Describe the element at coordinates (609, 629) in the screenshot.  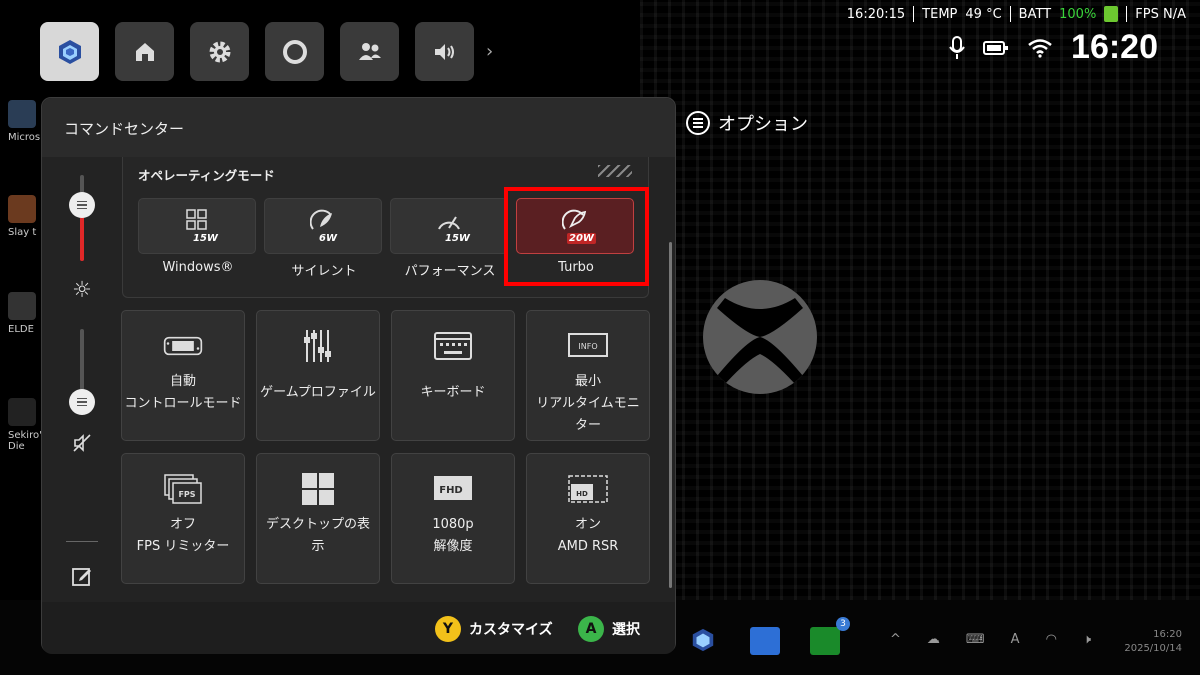
I see `select-hint: A 選択` at that location.